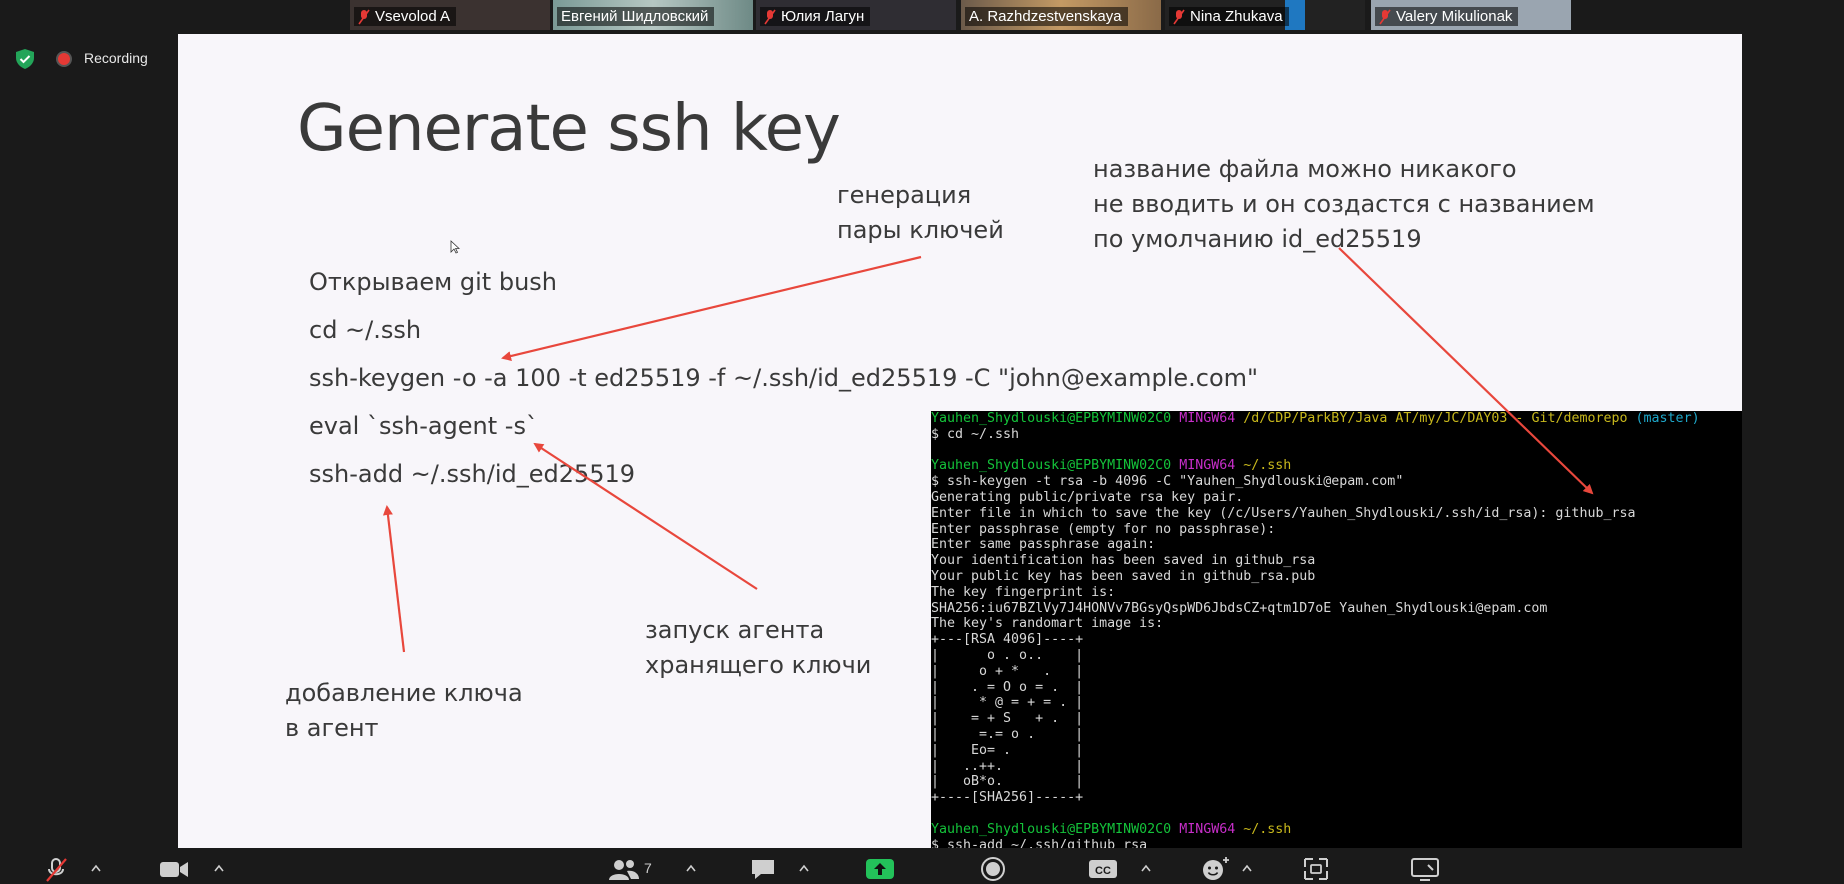 This screenshot has width=1844, height=884. Describe the element at coordinates (1039, 842) in the screenshot. I see `terminal-line: $ ssh-add ~/.ssh/github_rsa` at that location.